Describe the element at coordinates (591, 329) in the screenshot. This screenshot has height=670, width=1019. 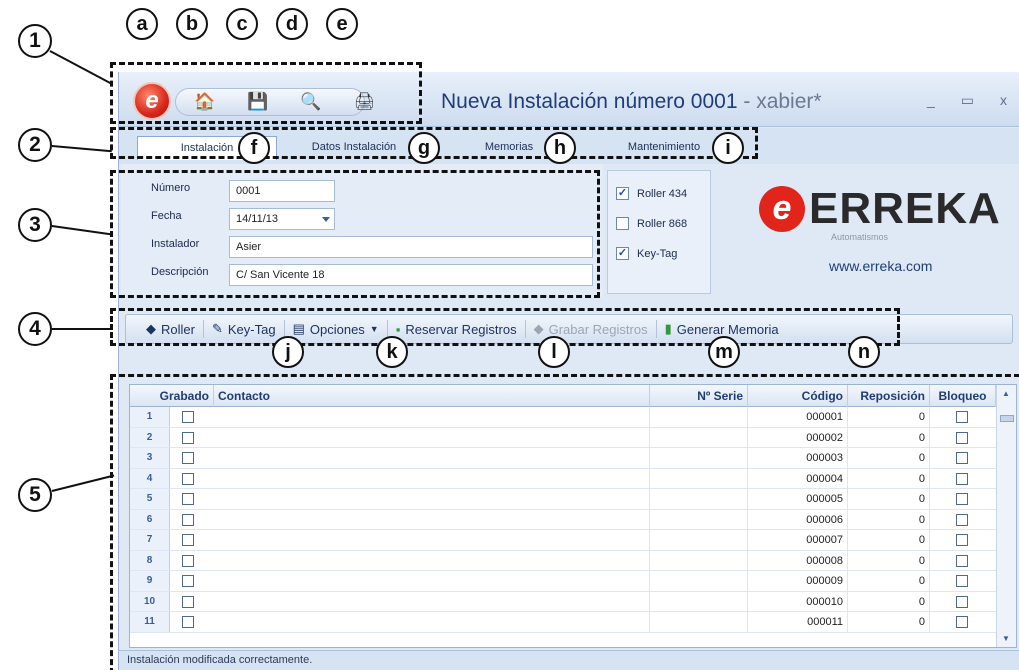
I see `grabar-registros-button: ◆ Grabar Registros` at that location.